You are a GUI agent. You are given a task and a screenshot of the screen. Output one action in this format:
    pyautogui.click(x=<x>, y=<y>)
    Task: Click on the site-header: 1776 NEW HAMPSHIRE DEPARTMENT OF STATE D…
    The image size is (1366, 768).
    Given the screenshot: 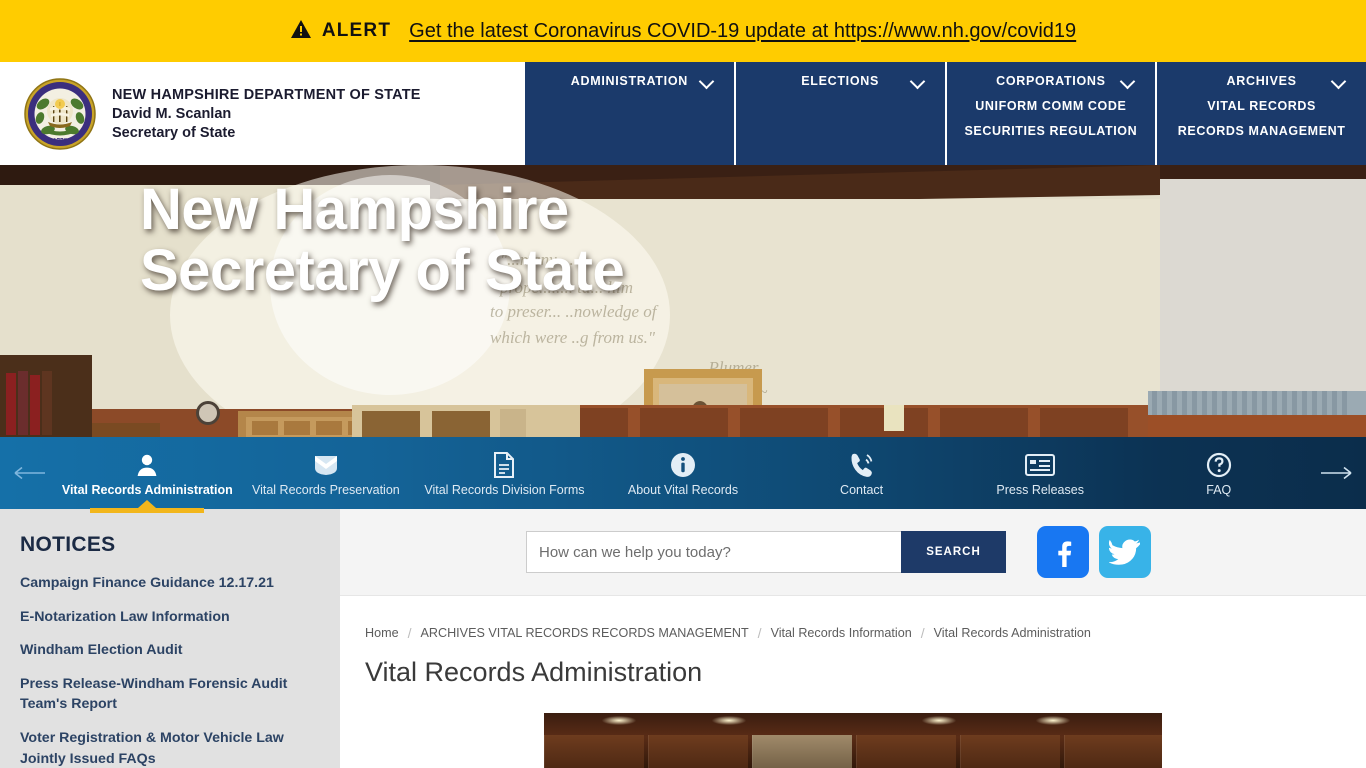 What is the action you would take?
    pyautogui.click(x=683, y=113)
    